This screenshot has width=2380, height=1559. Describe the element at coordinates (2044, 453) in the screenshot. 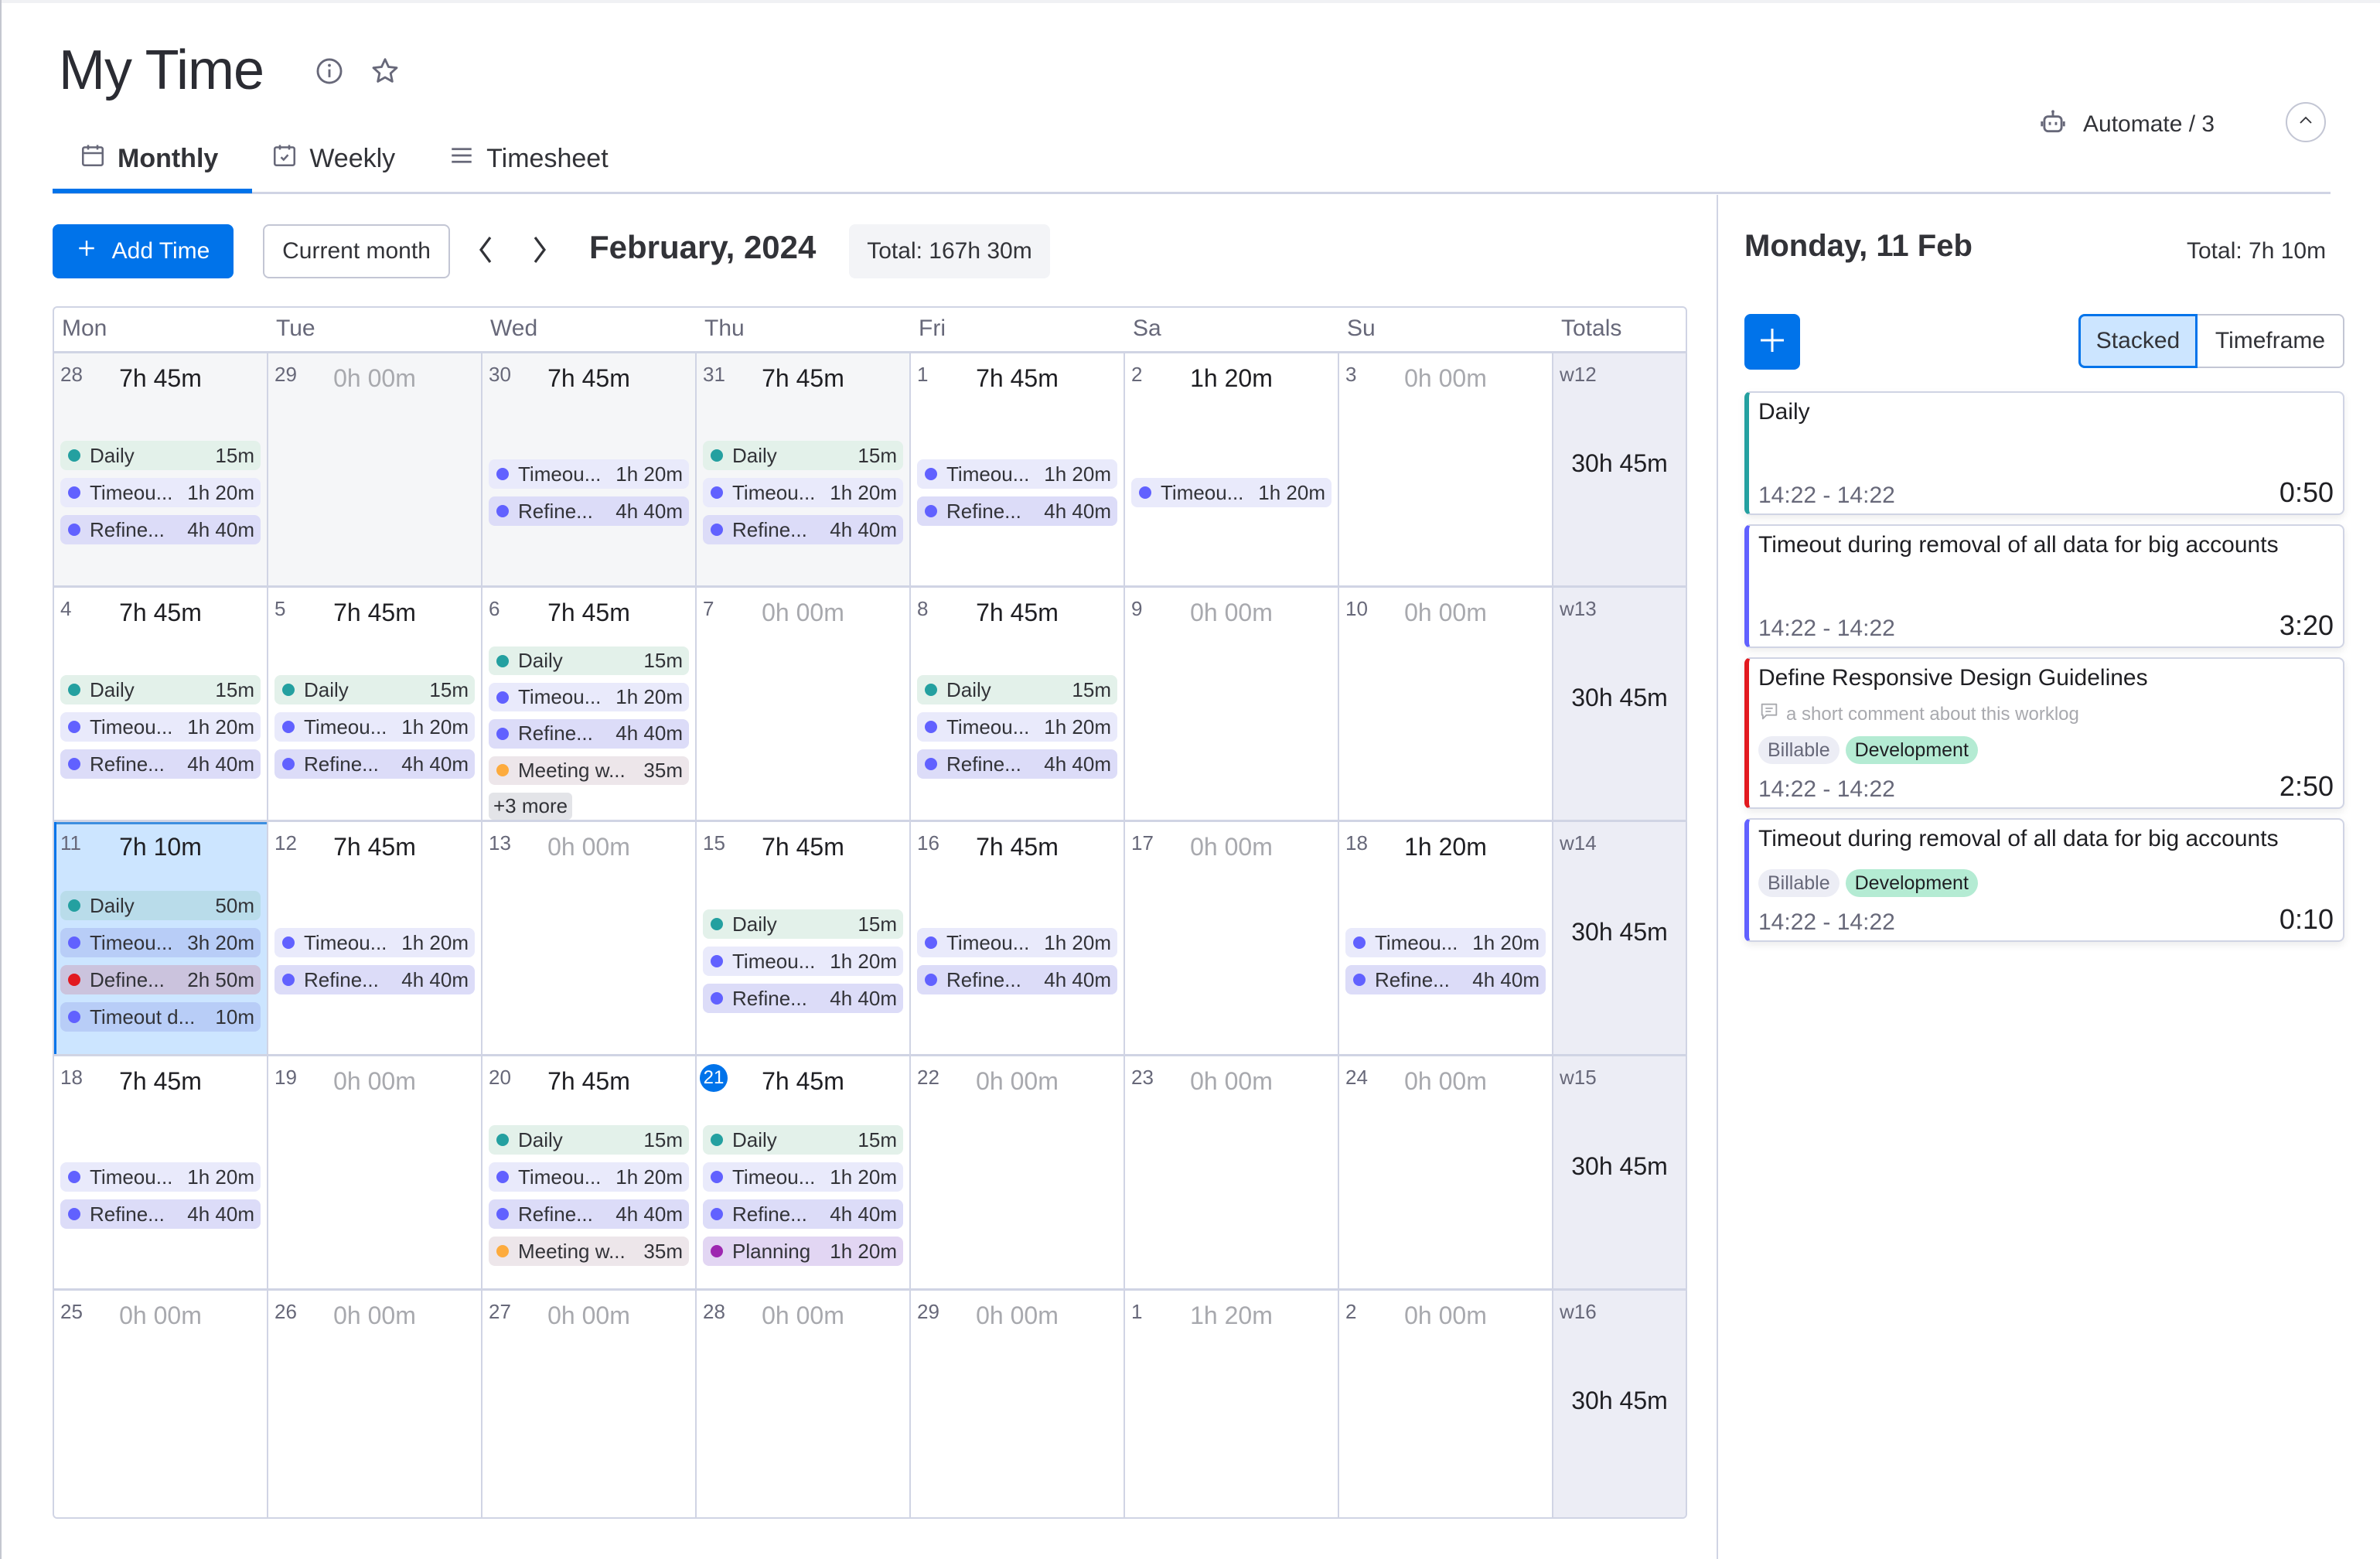

I see `worklog-card: Daily 14:22 - 14:22 0:50` at that location.